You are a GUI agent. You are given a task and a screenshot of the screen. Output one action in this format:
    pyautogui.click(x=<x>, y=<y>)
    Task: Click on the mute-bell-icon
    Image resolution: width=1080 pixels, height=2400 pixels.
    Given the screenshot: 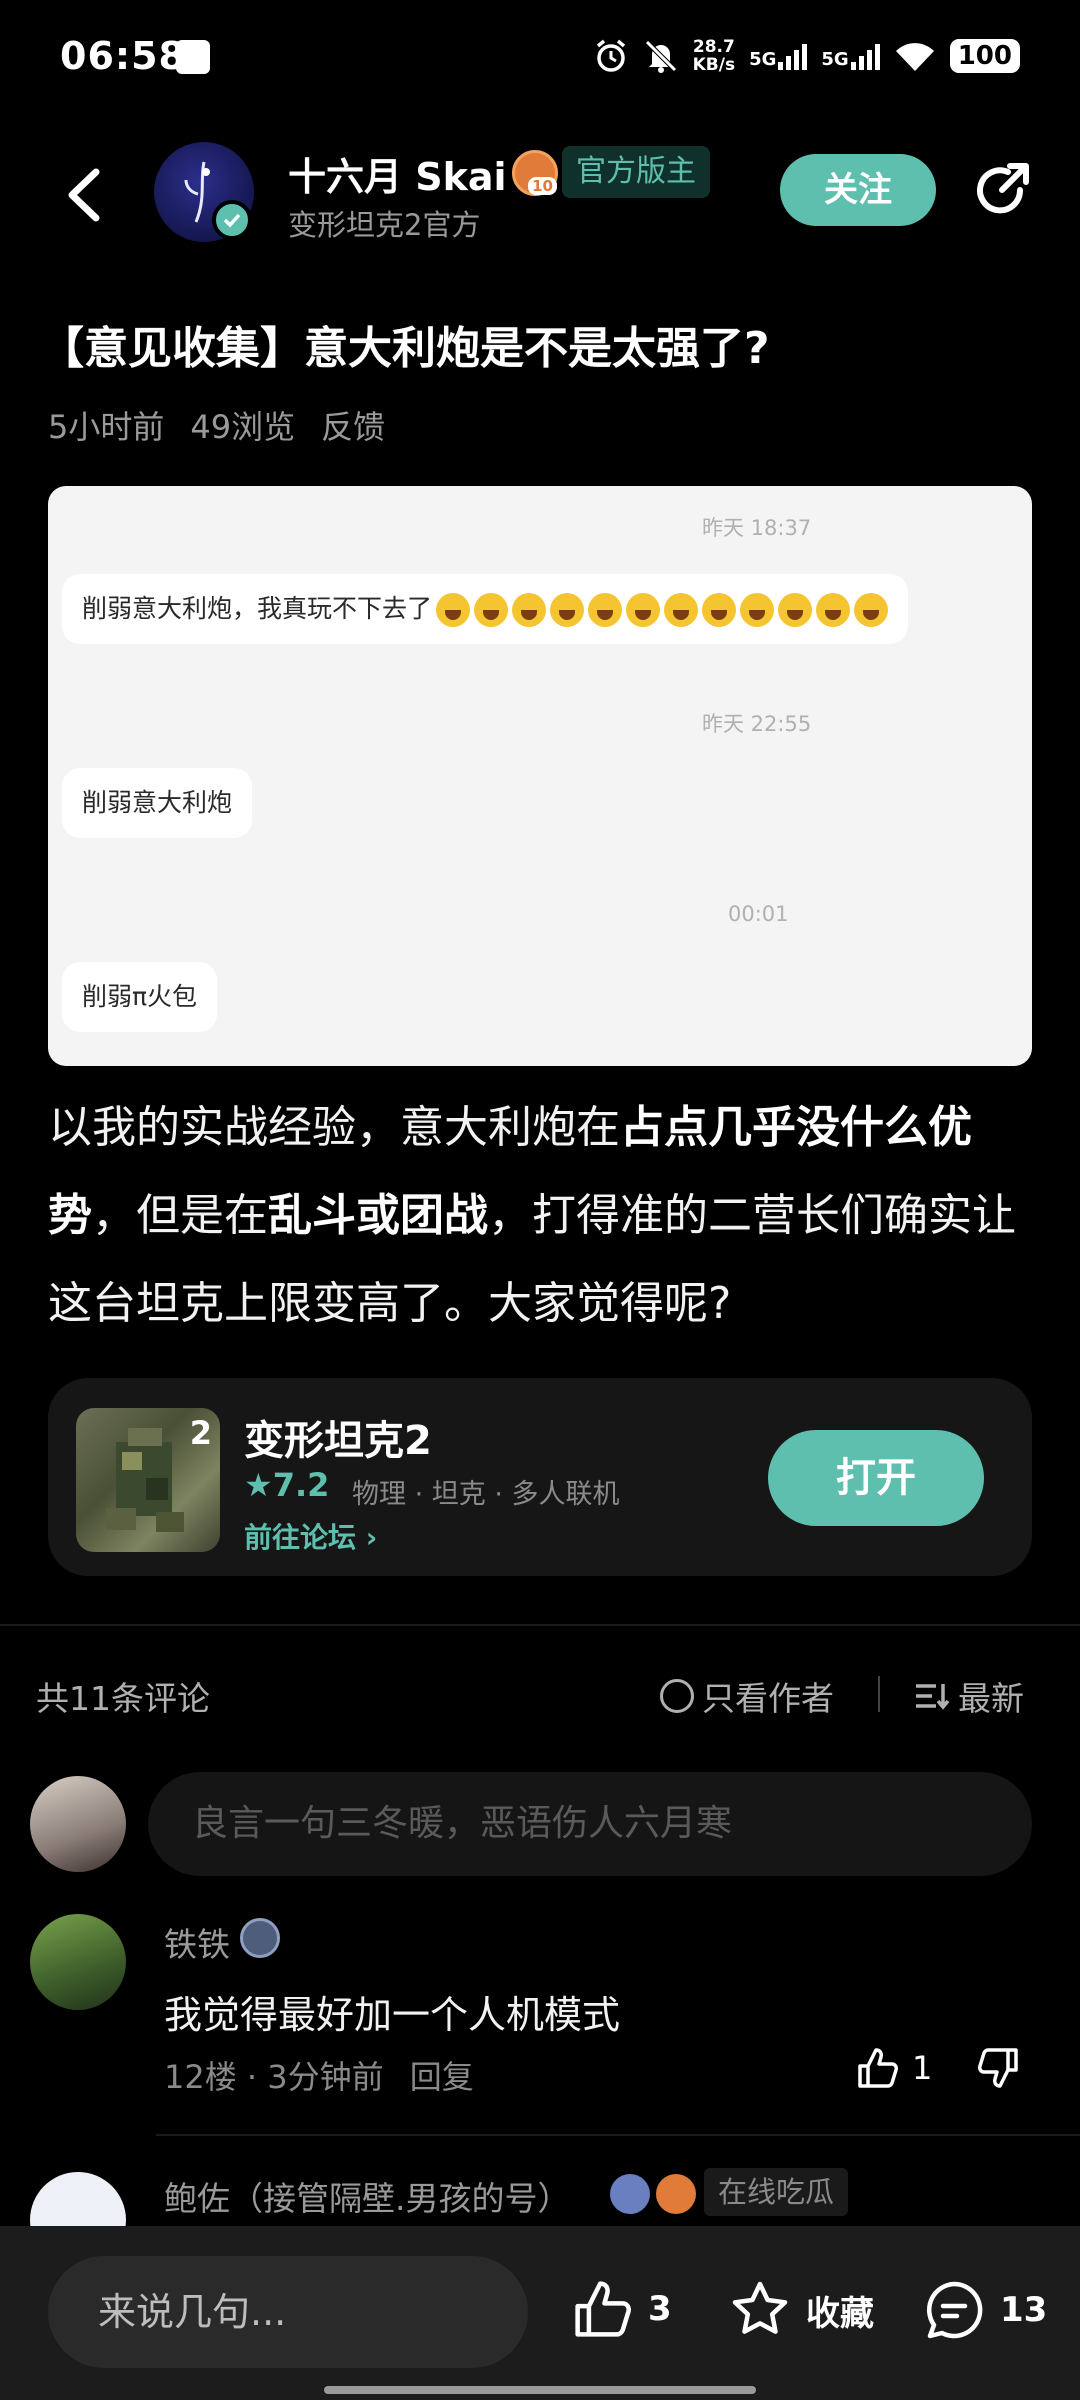 What is the action you would take?
    pyautogui.click(x=660, y=56)
    